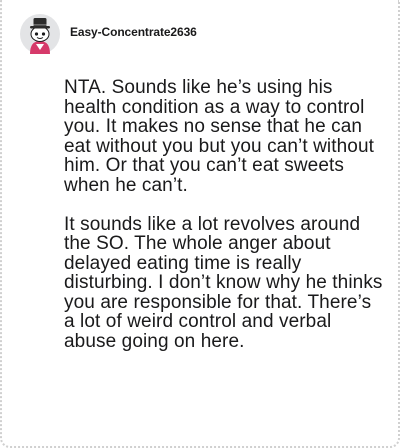  I want to click on author-username: Easy-Concentrate2636, so click(133, 32).